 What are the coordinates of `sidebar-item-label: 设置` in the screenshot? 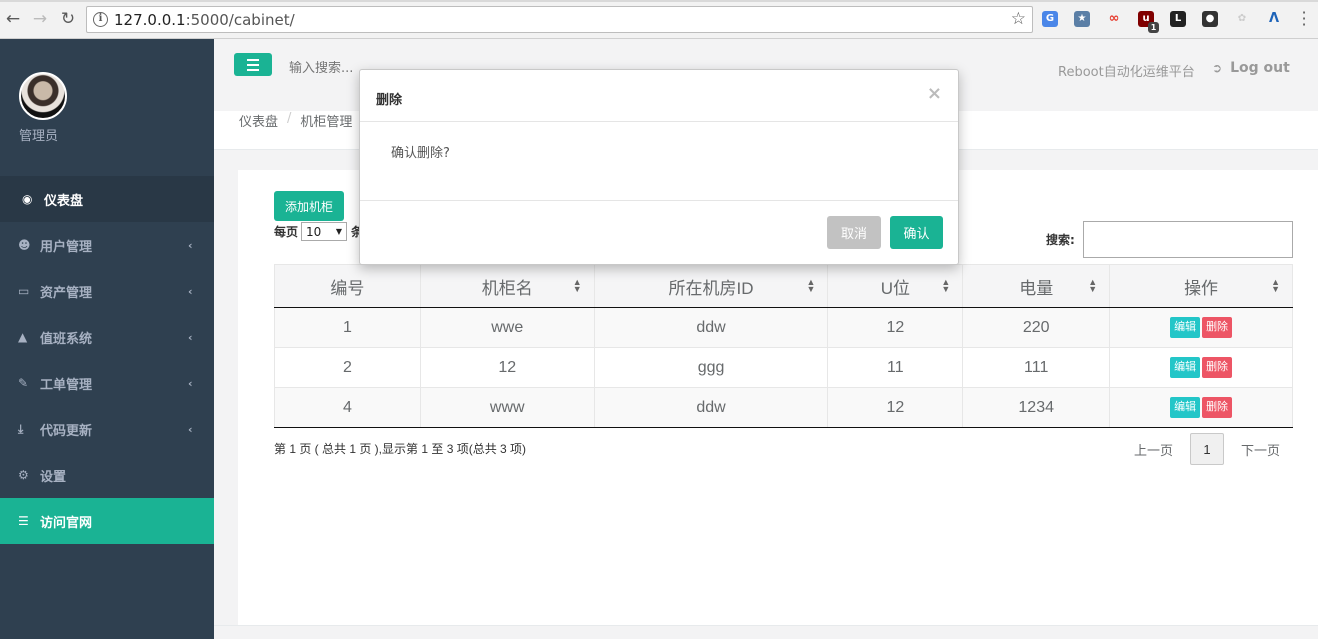 It's located at (53, 477).